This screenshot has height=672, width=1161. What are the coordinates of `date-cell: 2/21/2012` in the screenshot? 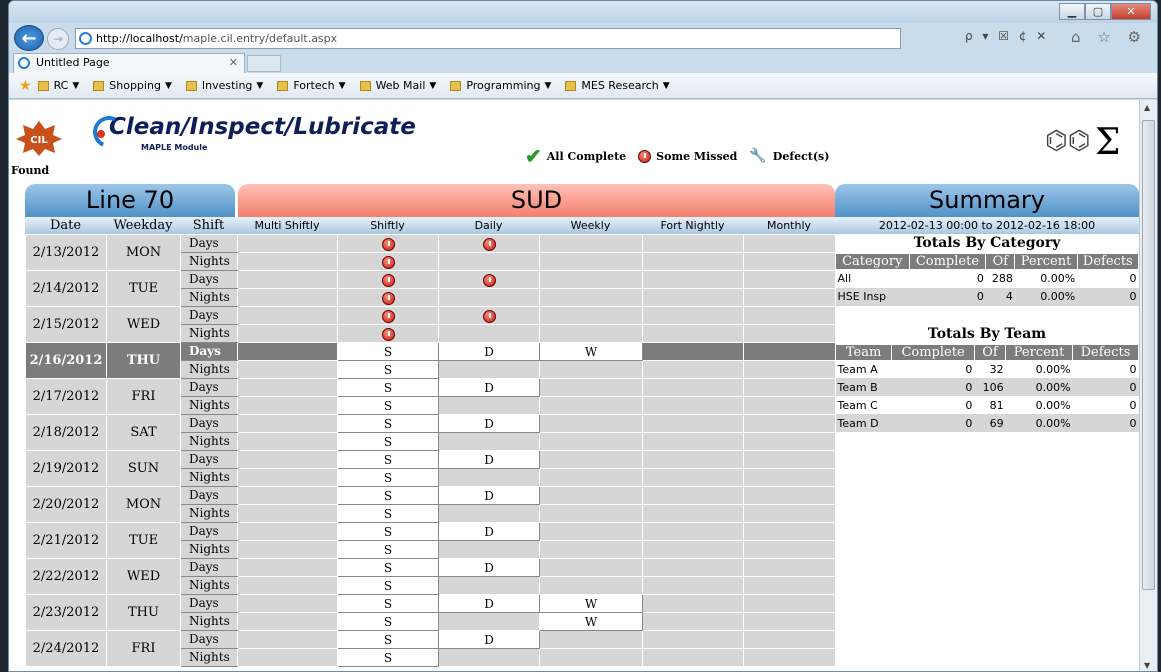 It's located at (66, 540).